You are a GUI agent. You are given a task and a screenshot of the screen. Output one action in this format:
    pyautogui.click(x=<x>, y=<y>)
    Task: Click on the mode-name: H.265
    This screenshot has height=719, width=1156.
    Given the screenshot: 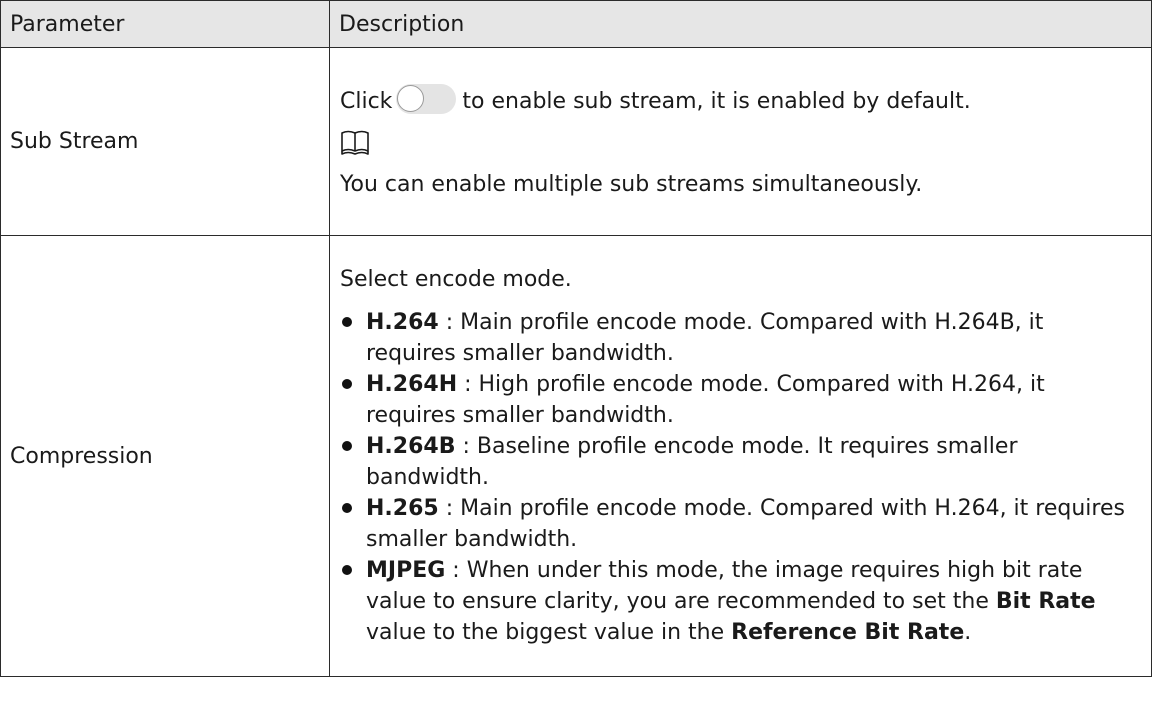 What is the action you would take?
    pyautogui.click(x=402, y=508)
    